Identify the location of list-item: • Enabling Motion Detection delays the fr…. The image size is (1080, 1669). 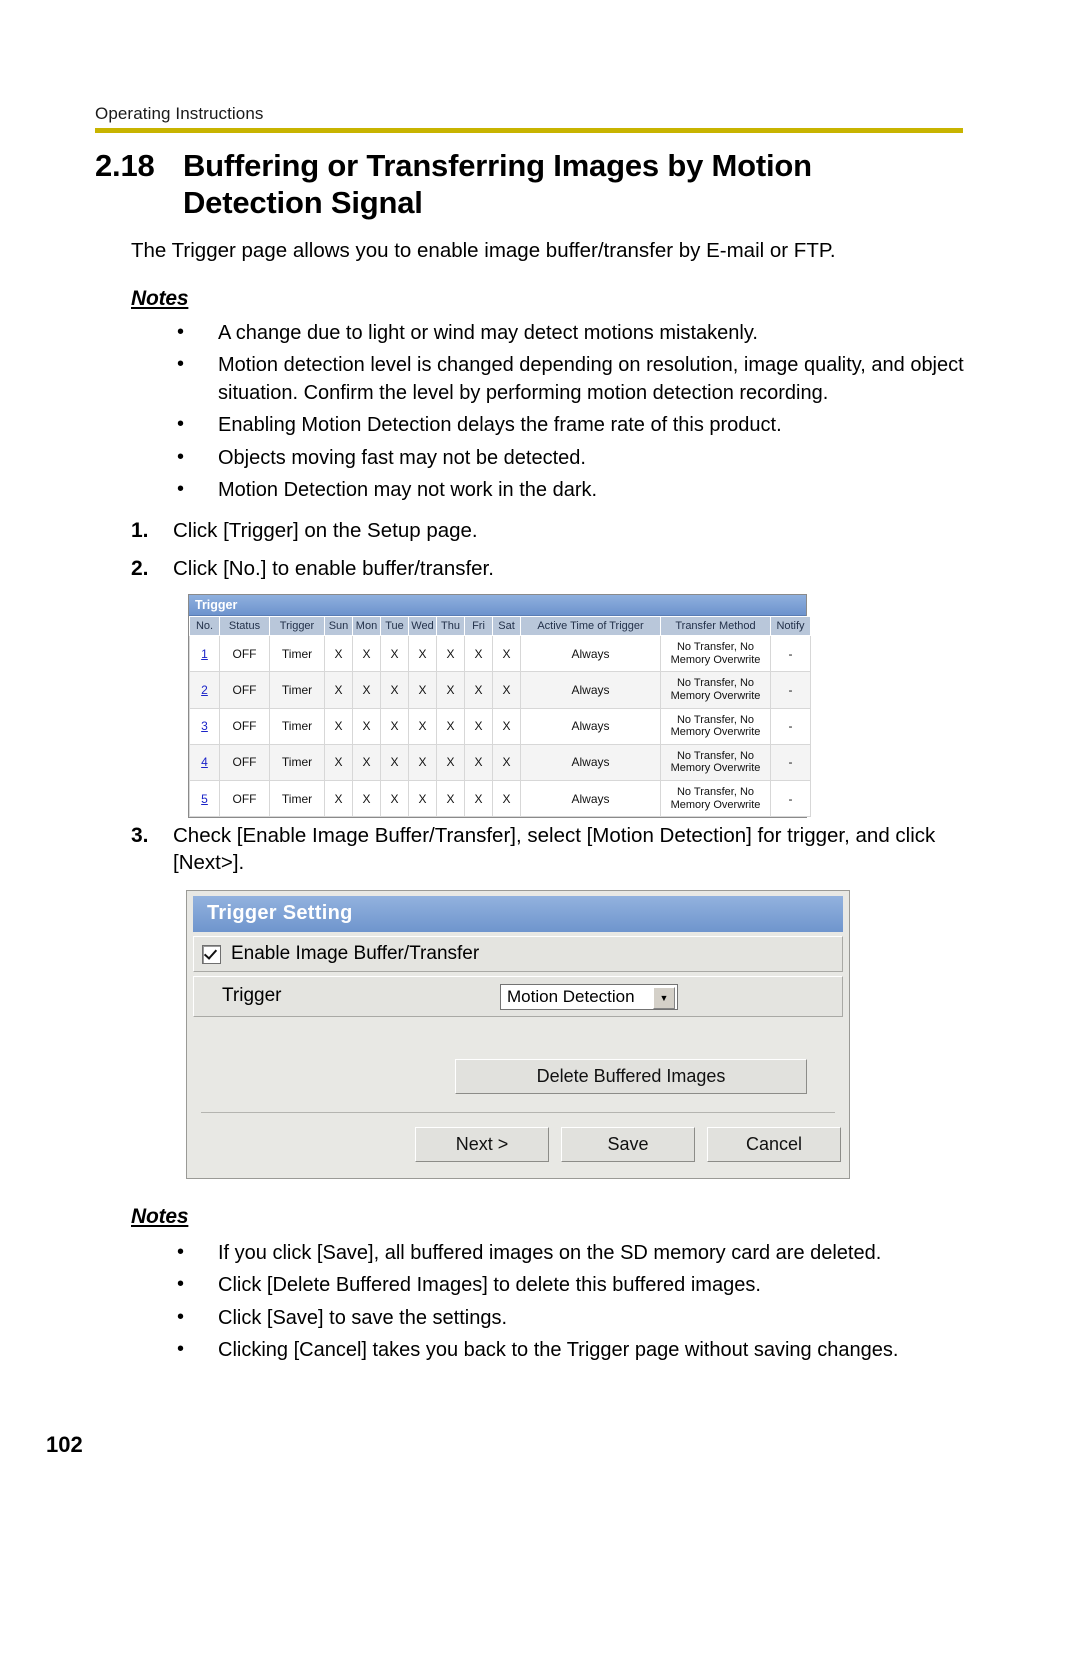
(575, 425).